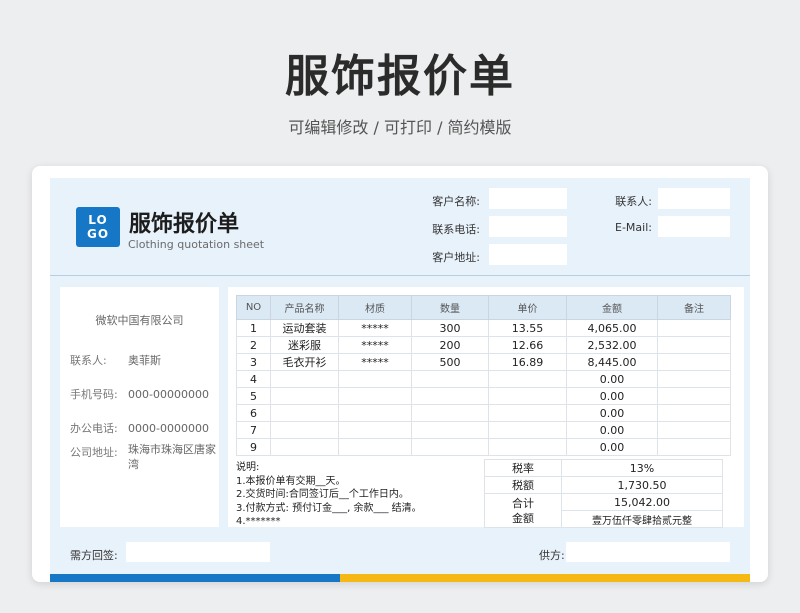 The height and width of the screenshot is (613, 800). I want to click on cell-no: 2, so click(253, 345).